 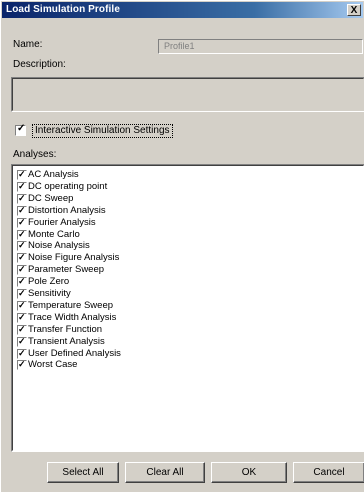 What do you see at coordinates (49, 282) in the screenshot?
I see `analysis-item-label: Pole Zero` at bounding box center [49, 282].